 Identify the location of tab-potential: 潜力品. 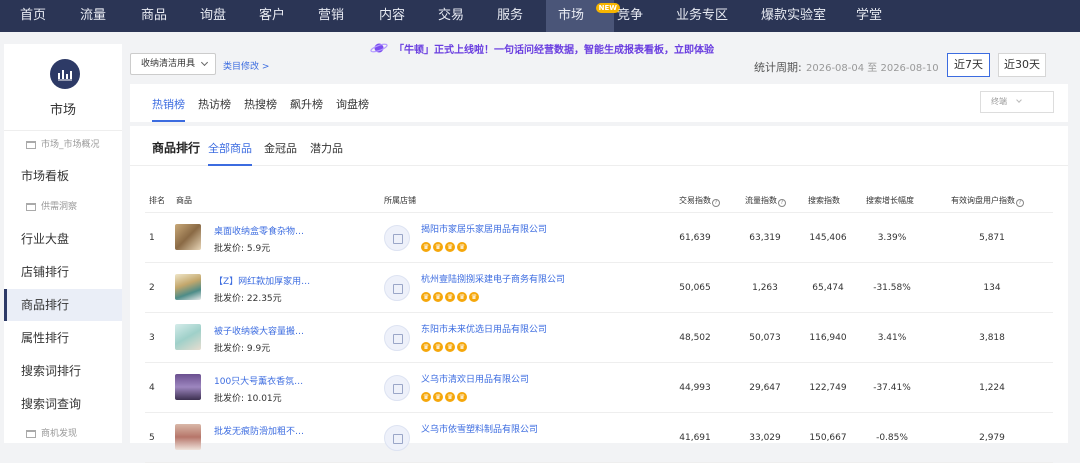
(326, 148).